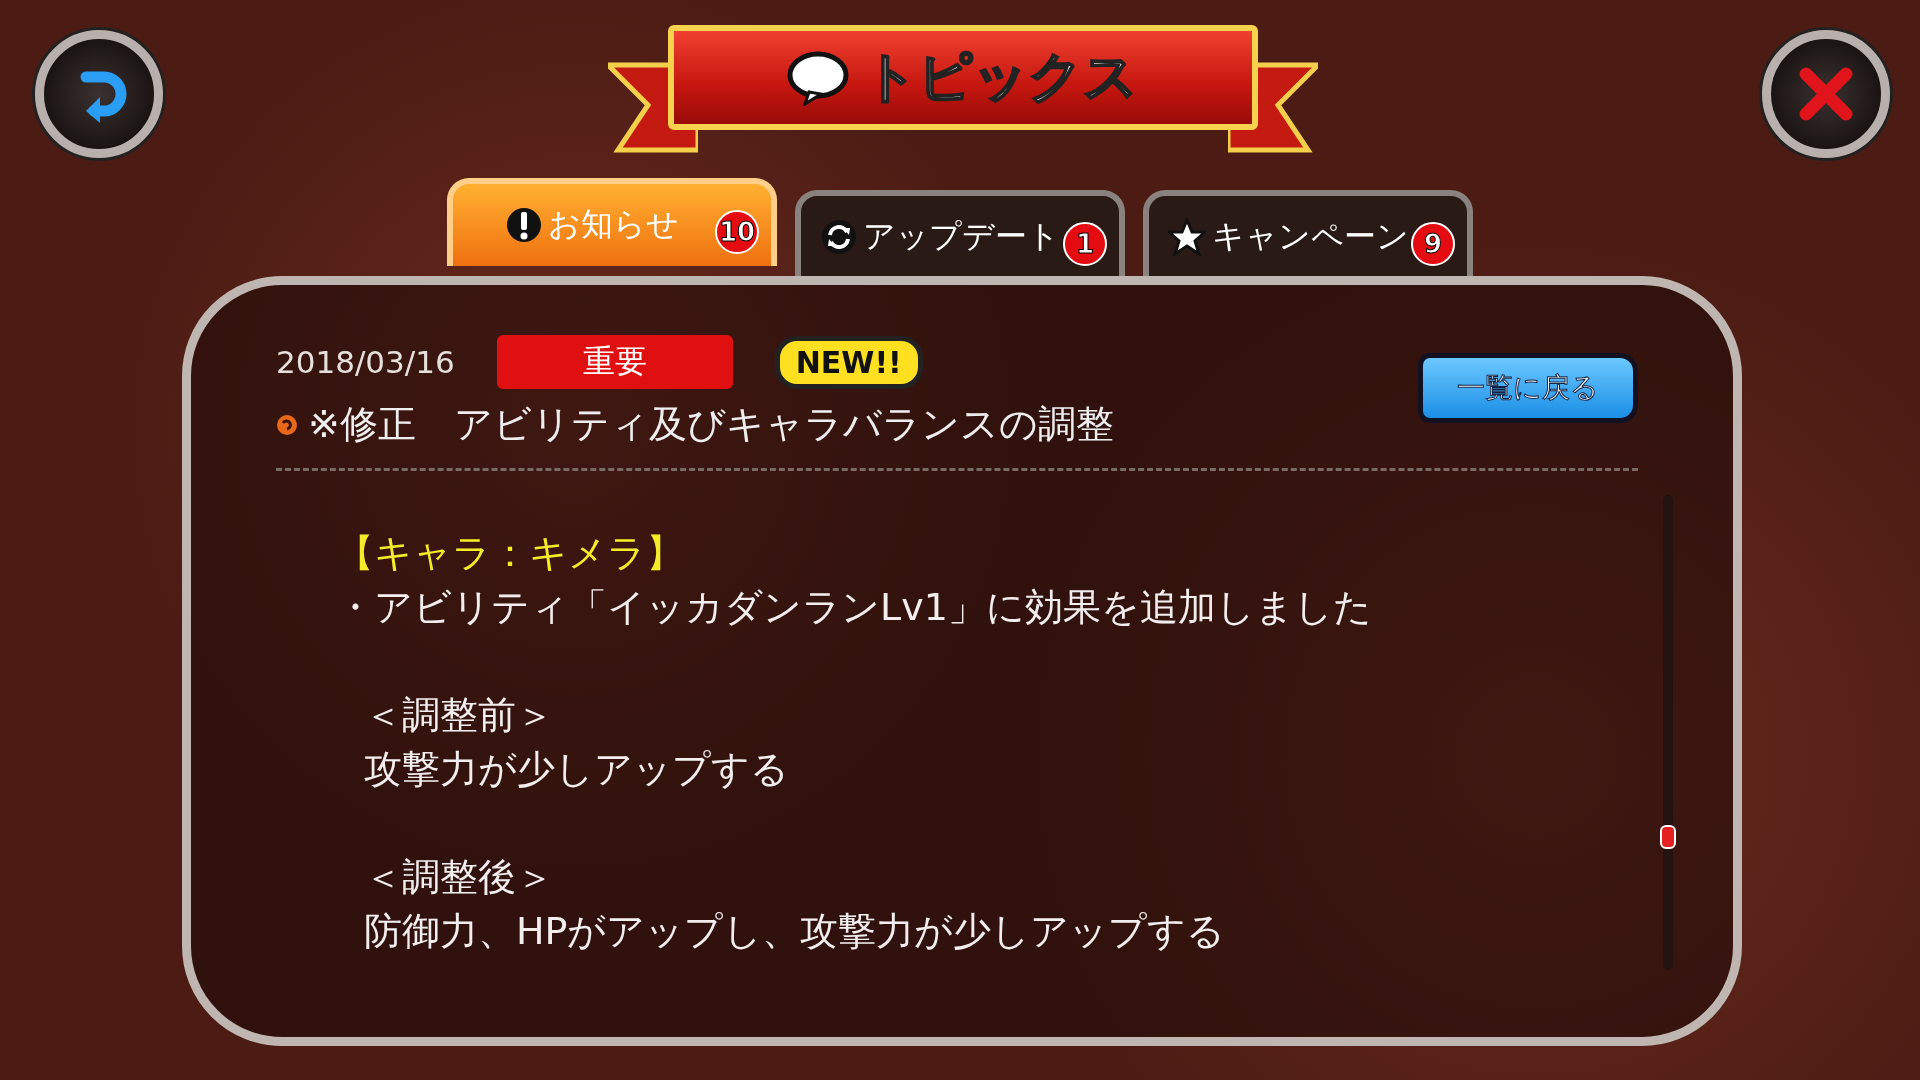  I want to click on body-text: ＜調整前＞, so click(459, 715).